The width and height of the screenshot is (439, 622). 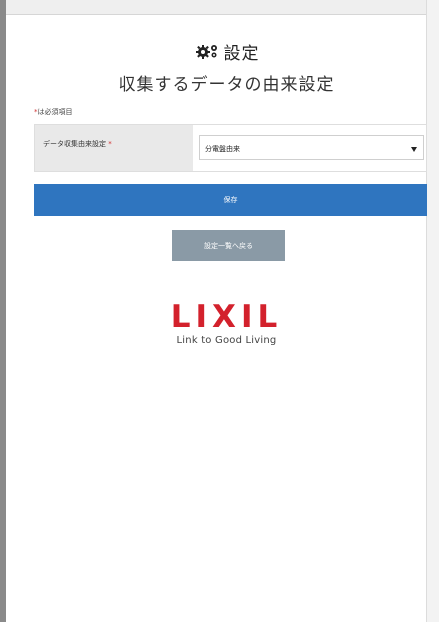 What do you see at coordinates (114, 148) in the screenshot?
I see `field-label-cell: データ収集由来設定 *` at bounding box center [114, 148].